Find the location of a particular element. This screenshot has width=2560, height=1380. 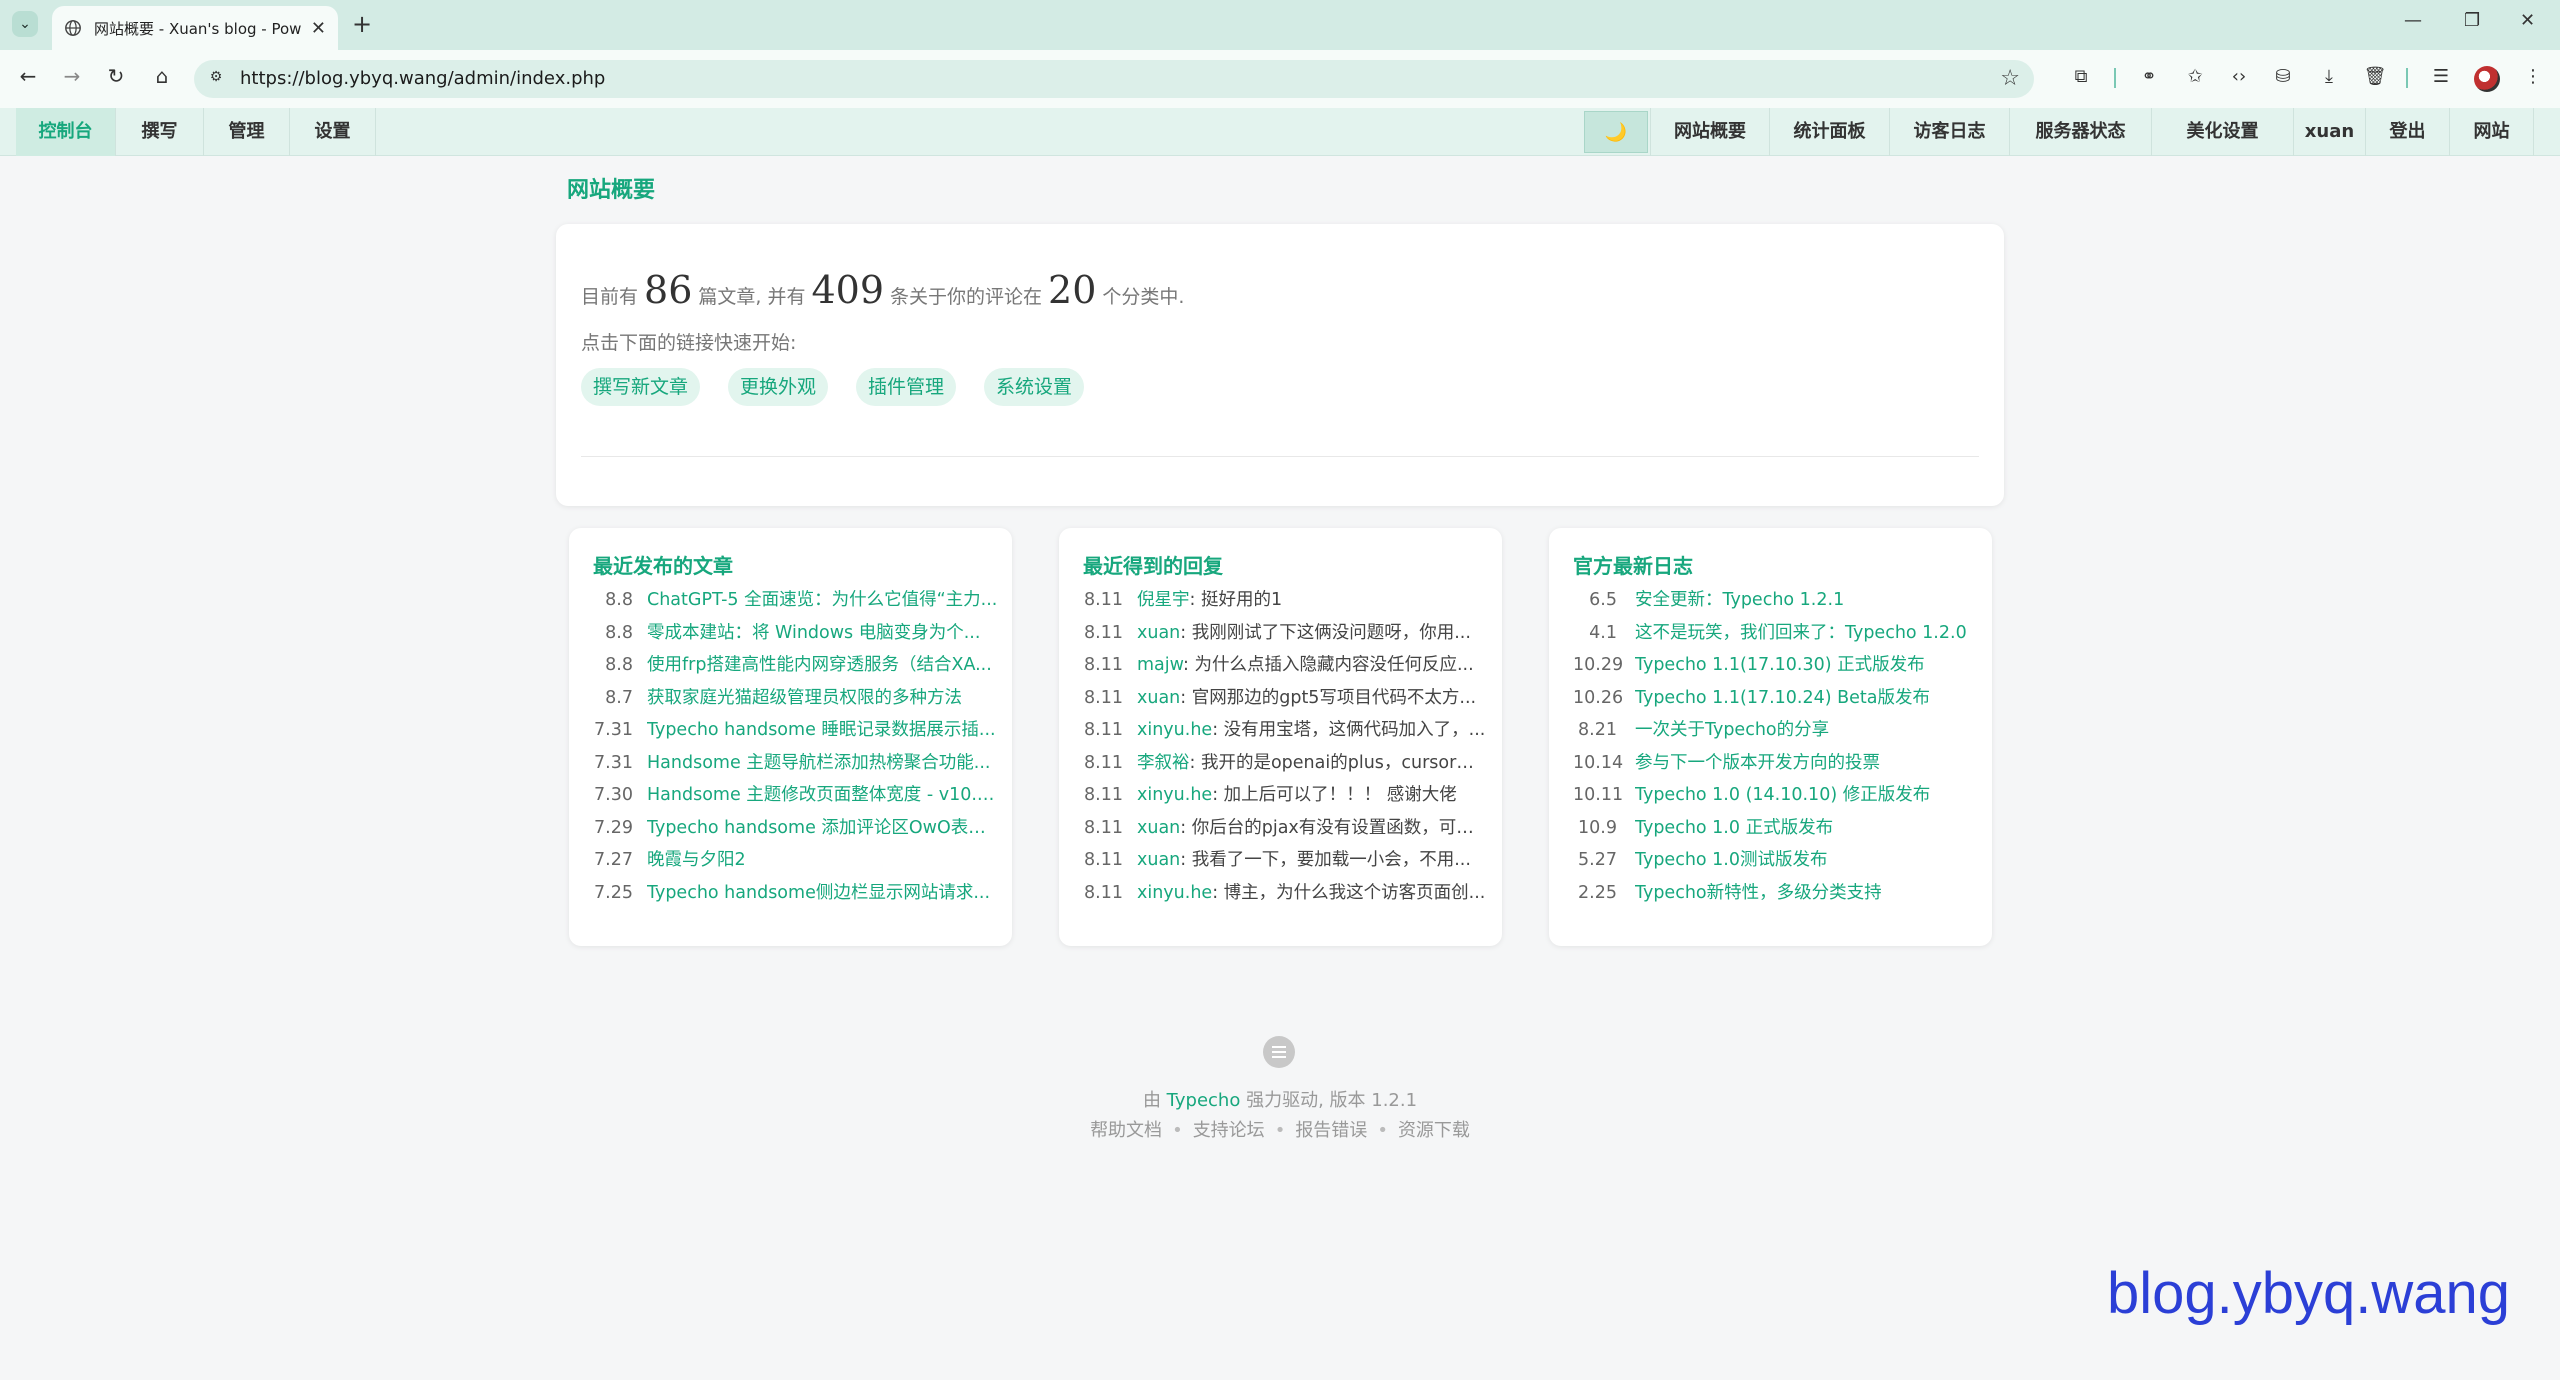

nav-write: 撰写 is located at coordinates (160, 132).